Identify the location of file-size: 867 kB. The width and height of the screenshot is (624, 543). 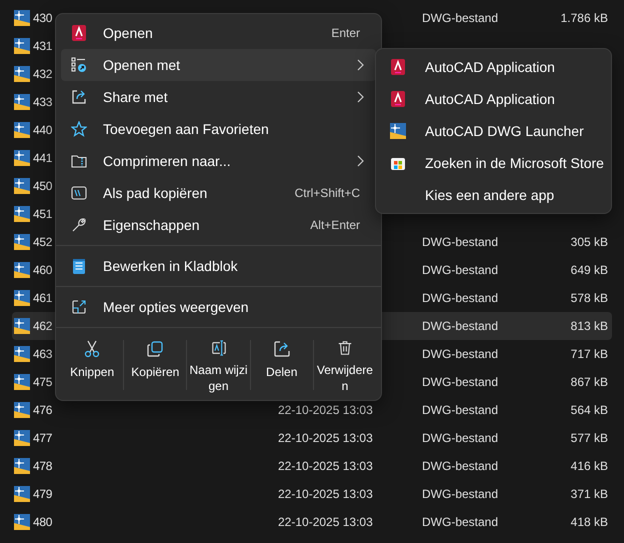
(589, 382).